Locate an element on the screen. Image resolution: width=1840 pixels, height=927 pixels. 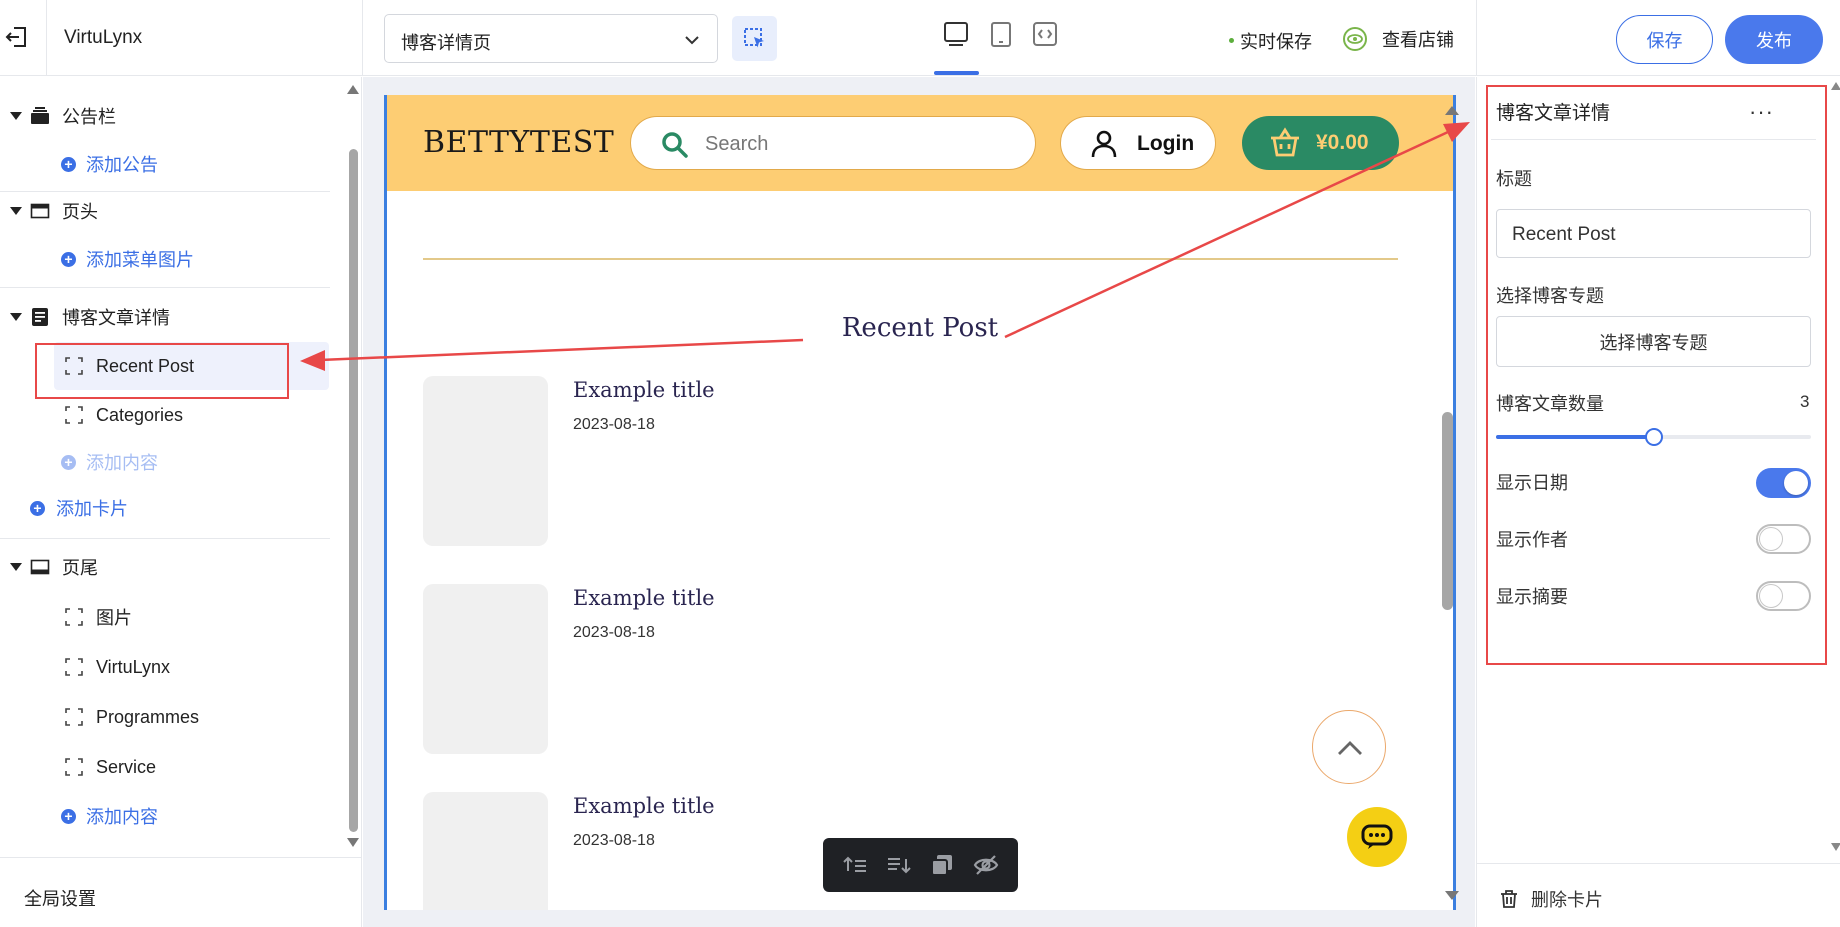
exit-icon is located at coordinates (17, 37).